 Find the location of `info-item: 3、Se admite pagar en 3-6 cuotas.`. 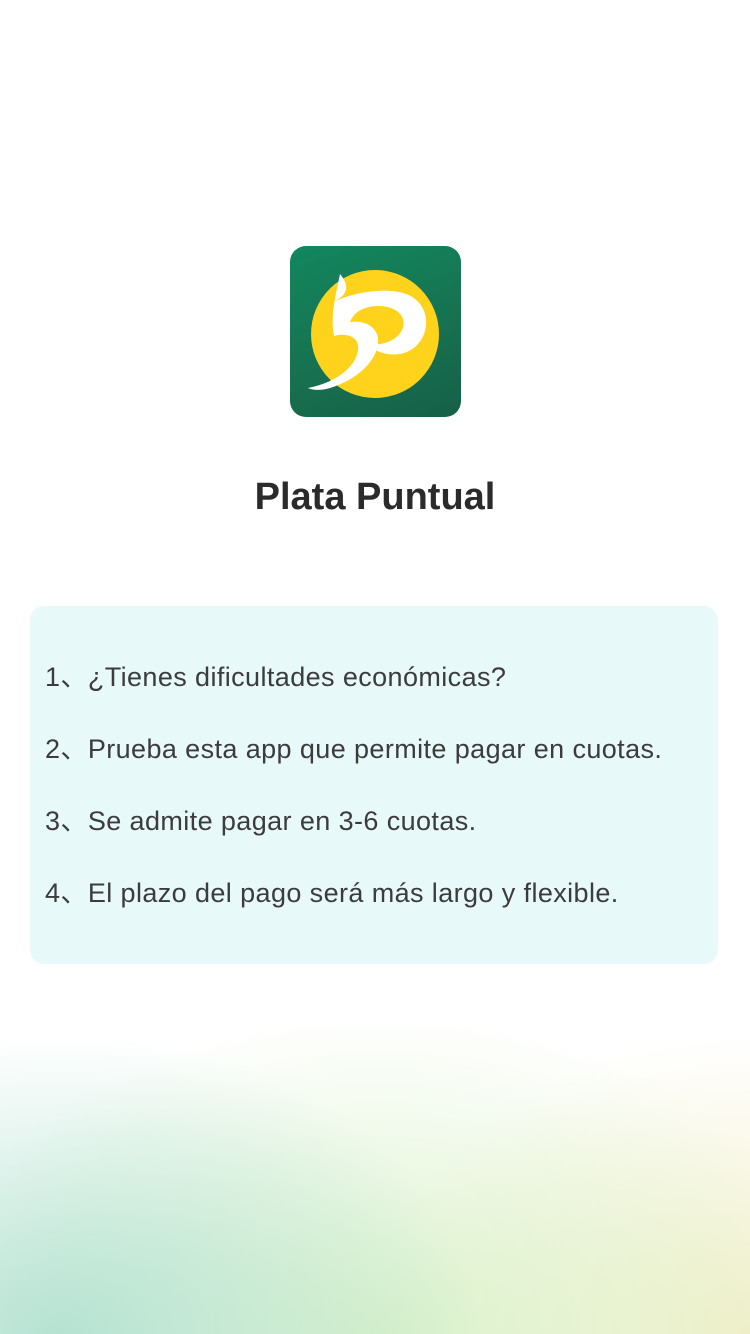

info-item: 3、Se admite pagar en 3-6 cuotas. is located at coordinates (261, 821).